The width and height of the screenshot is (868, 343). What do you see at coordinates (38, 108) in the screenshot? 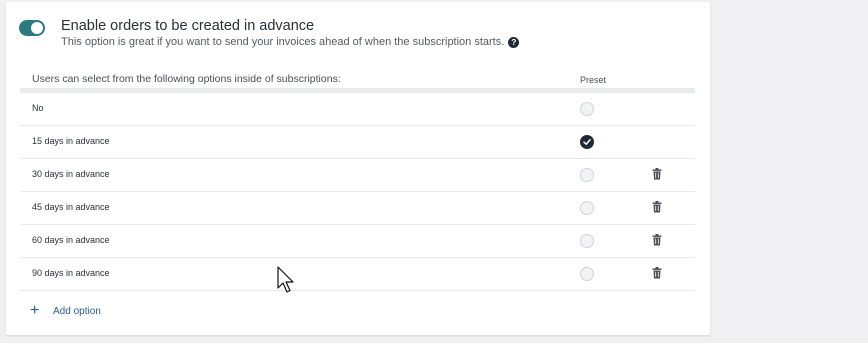
I see `option-label: No` at bounding box center [38, 108].